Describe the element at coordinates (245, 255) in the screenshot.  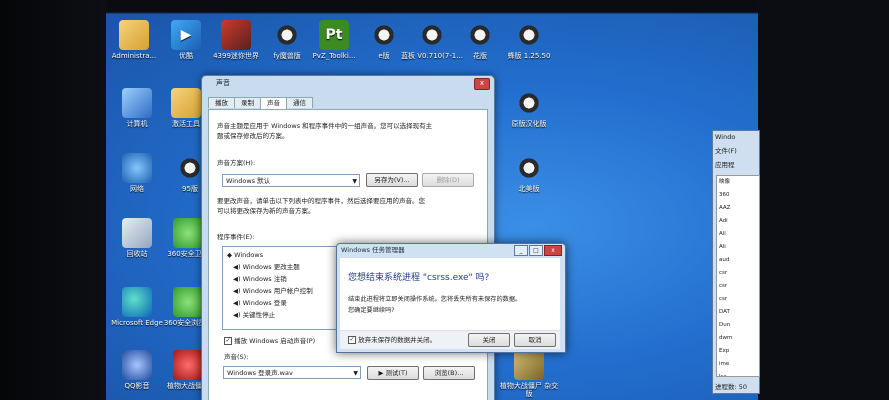
I see `list-item: ◆ Windows` at that location.